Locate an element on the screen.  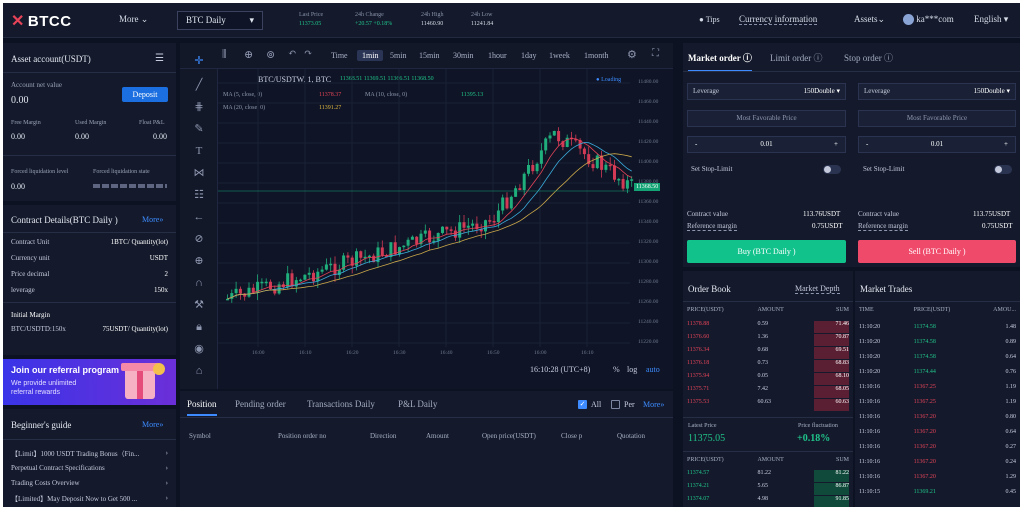
ask-row: 11376.60 1.36 70.87 is located at coordinates (768, 340).